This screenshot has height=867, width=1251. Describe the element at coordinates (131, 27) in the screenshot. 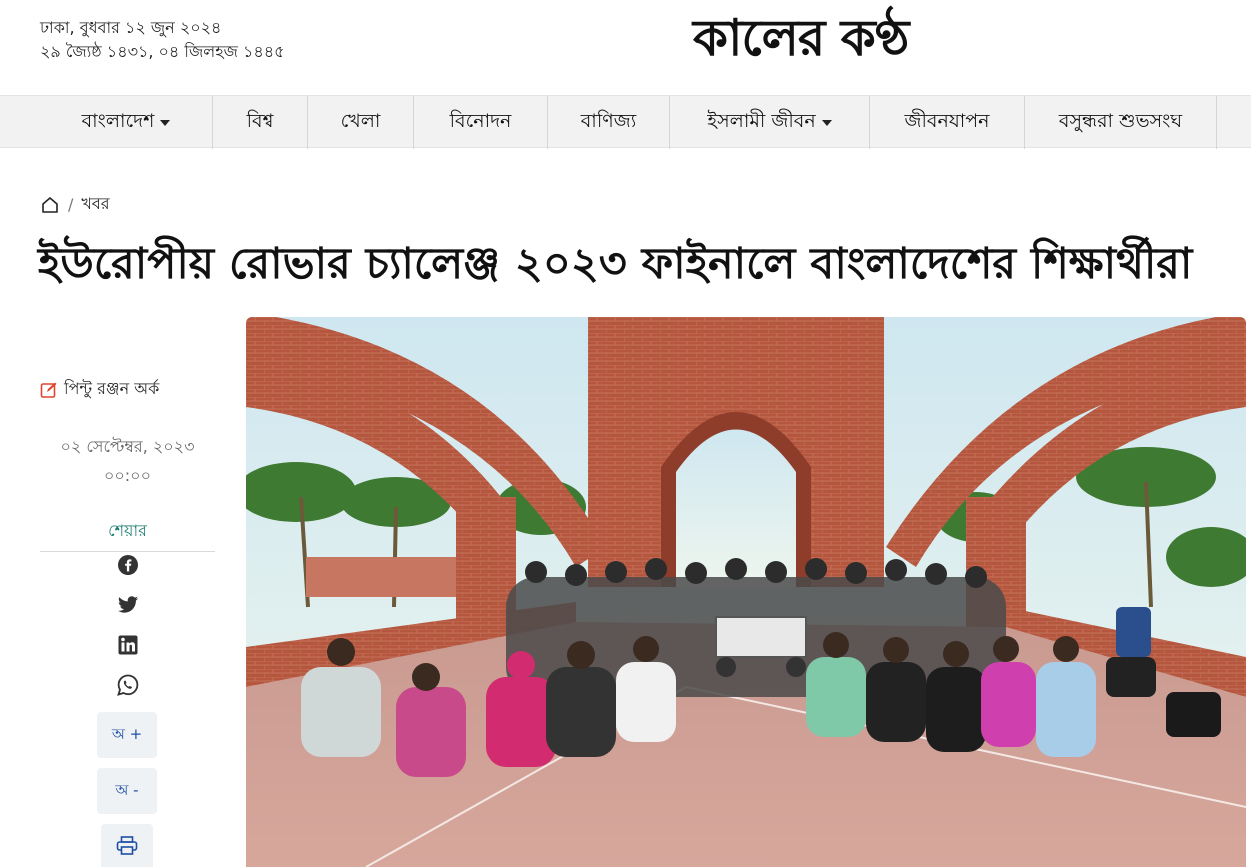

I see `date-line-gregorian: ঢাকা, বুধবার ১২ জুন ২০২৪` at that location.